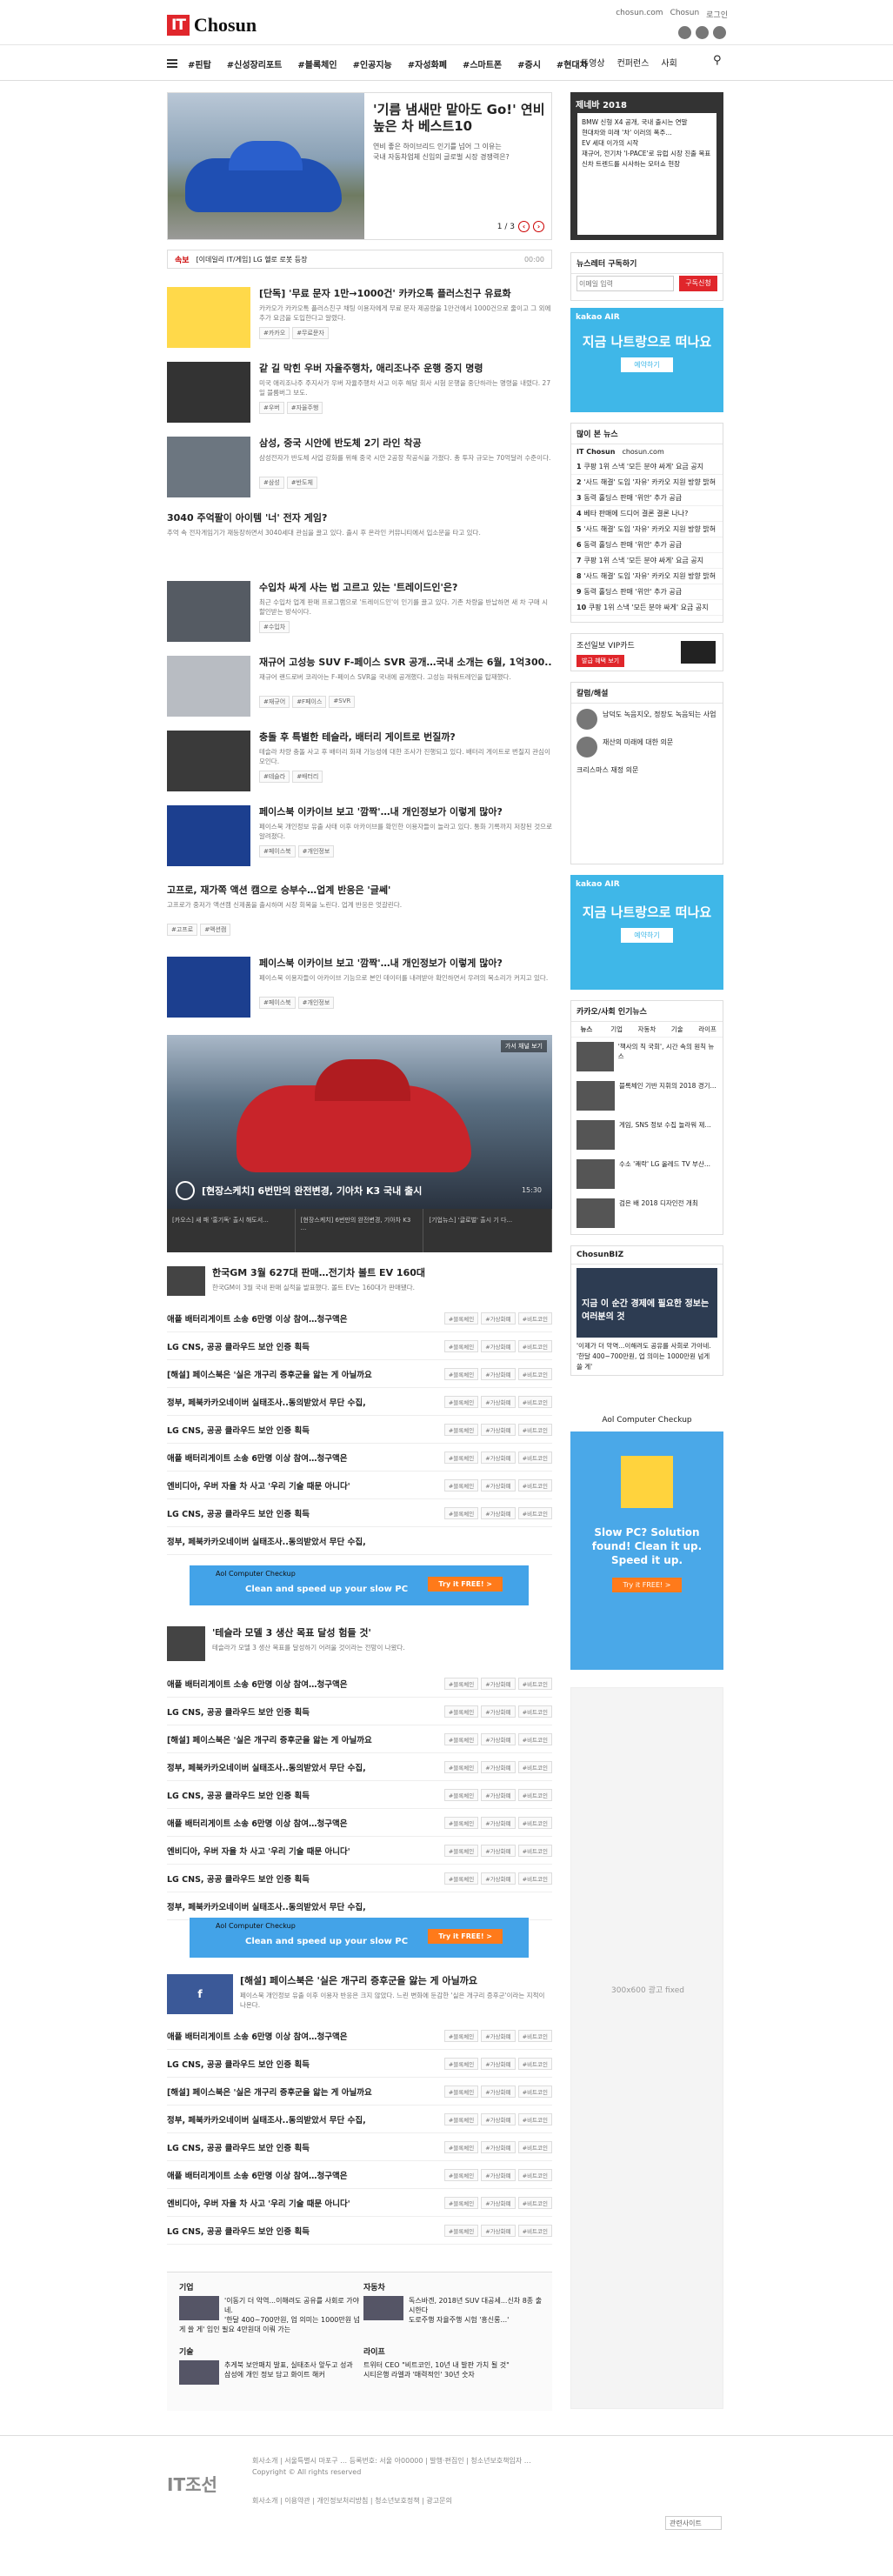 Image resolution: width=893 pixels, height=2576 pixels. What do you see at coordinates (647, 364) in the screenshot?
I see `kakao-ad-button: 예약하기` at bounding box center [647, 364].